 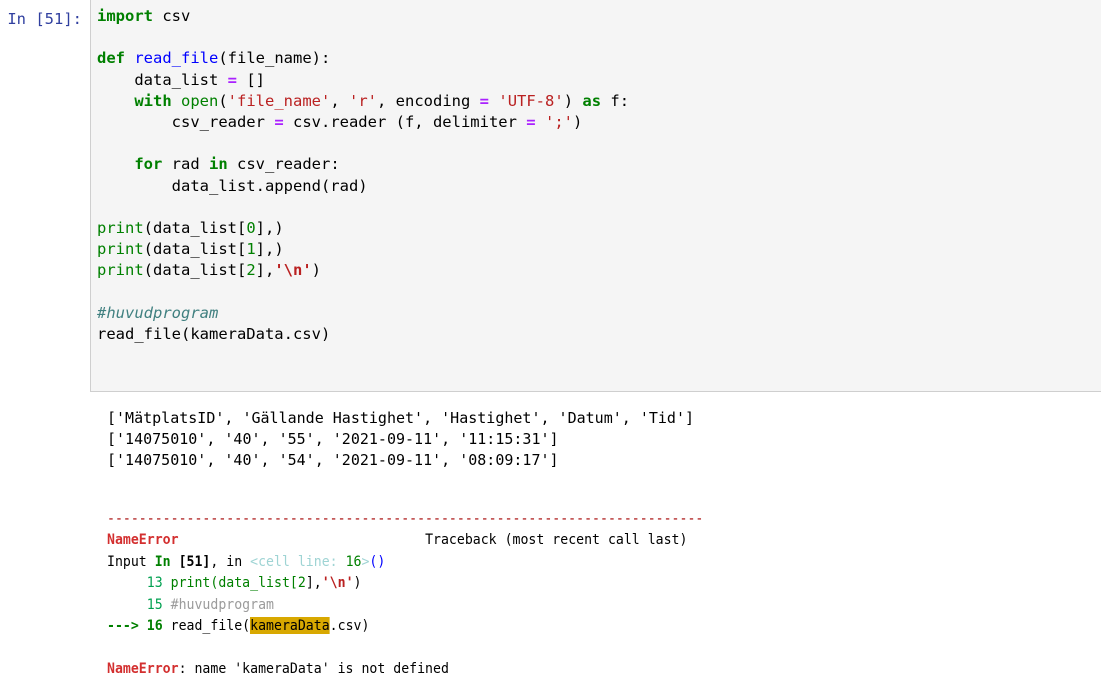 I want to click on token-equals-4: =, so click(x=531, y=122).